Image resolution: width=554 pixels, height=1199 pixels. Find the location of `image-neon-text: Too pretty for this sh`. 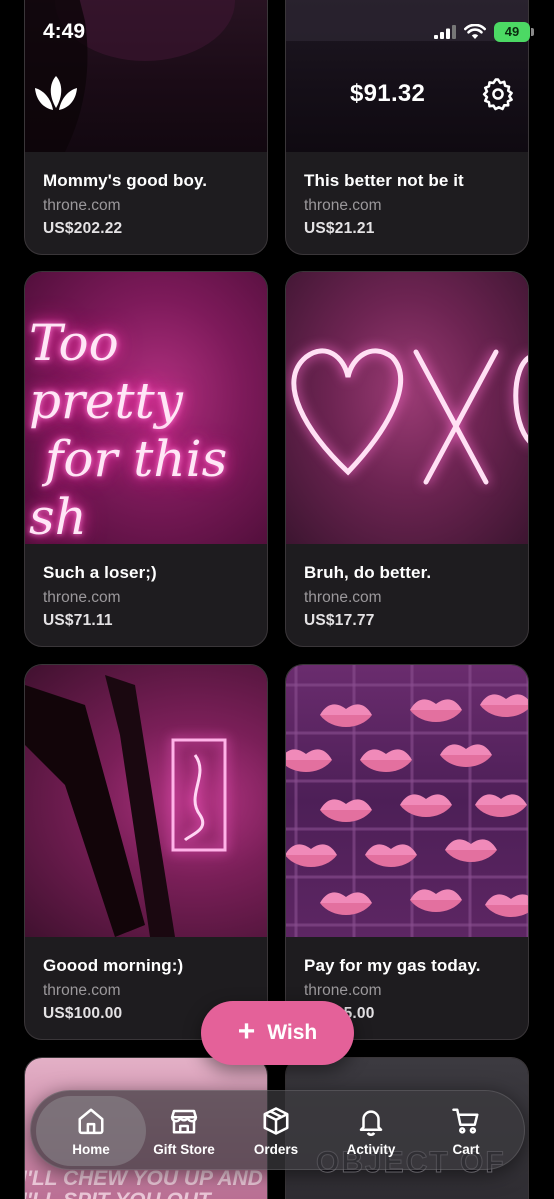

image-neon-text: Too pretty for this sh is located at coordinates (128, 429).